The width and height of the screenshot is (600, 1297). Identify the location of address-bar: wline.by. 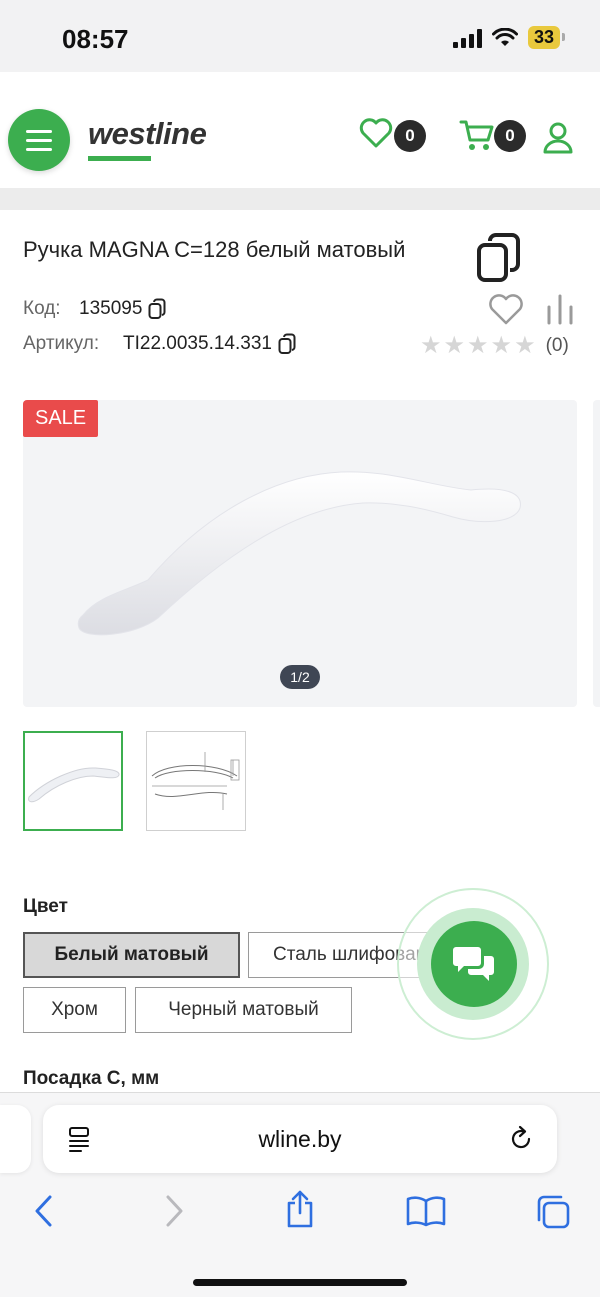
(300, 1139).